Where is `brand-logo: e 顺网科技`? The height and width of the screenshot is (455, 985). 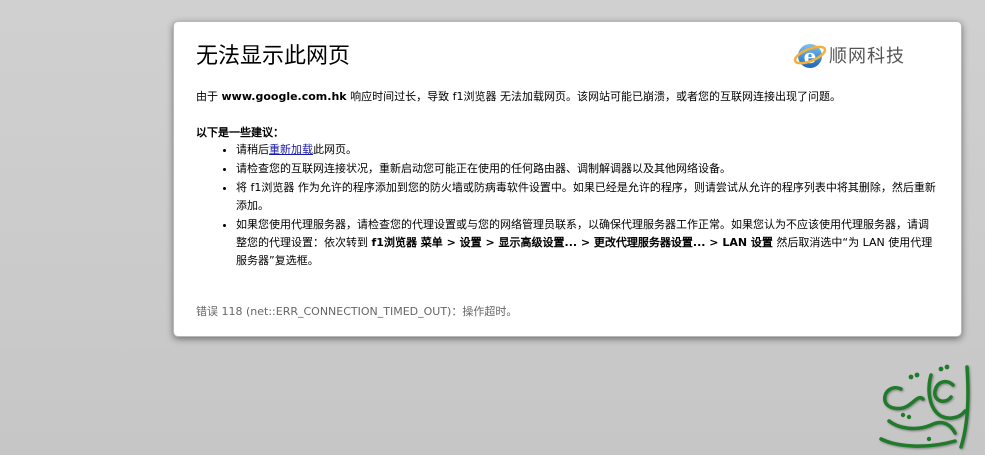
brand-logo: e 顺网科技 is located at coordinates (849, 55).